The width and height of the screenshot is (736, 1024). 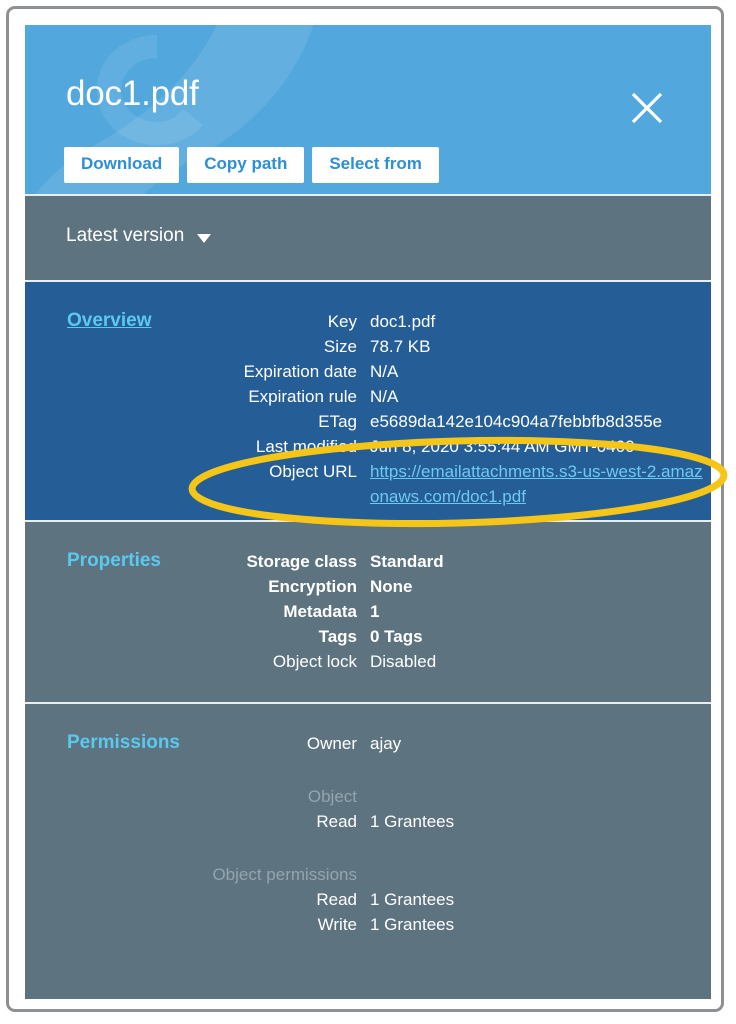 What do you see at coordinates (368, 238) in the screenshot?
I see `version-bar: Latest version` at bounding box center [368, 238].